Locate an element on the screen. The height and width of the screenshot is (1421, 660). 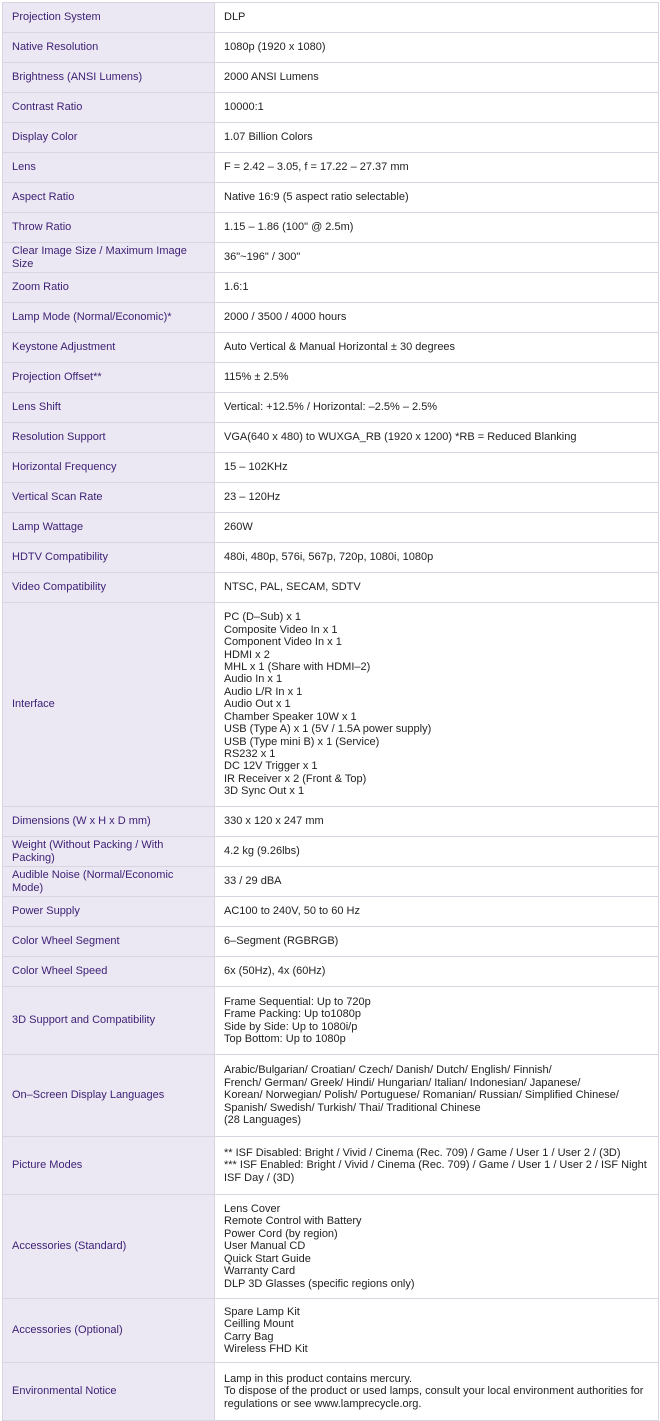
spec-value-line: Carry Bag is located at coordinates (249, 1336).